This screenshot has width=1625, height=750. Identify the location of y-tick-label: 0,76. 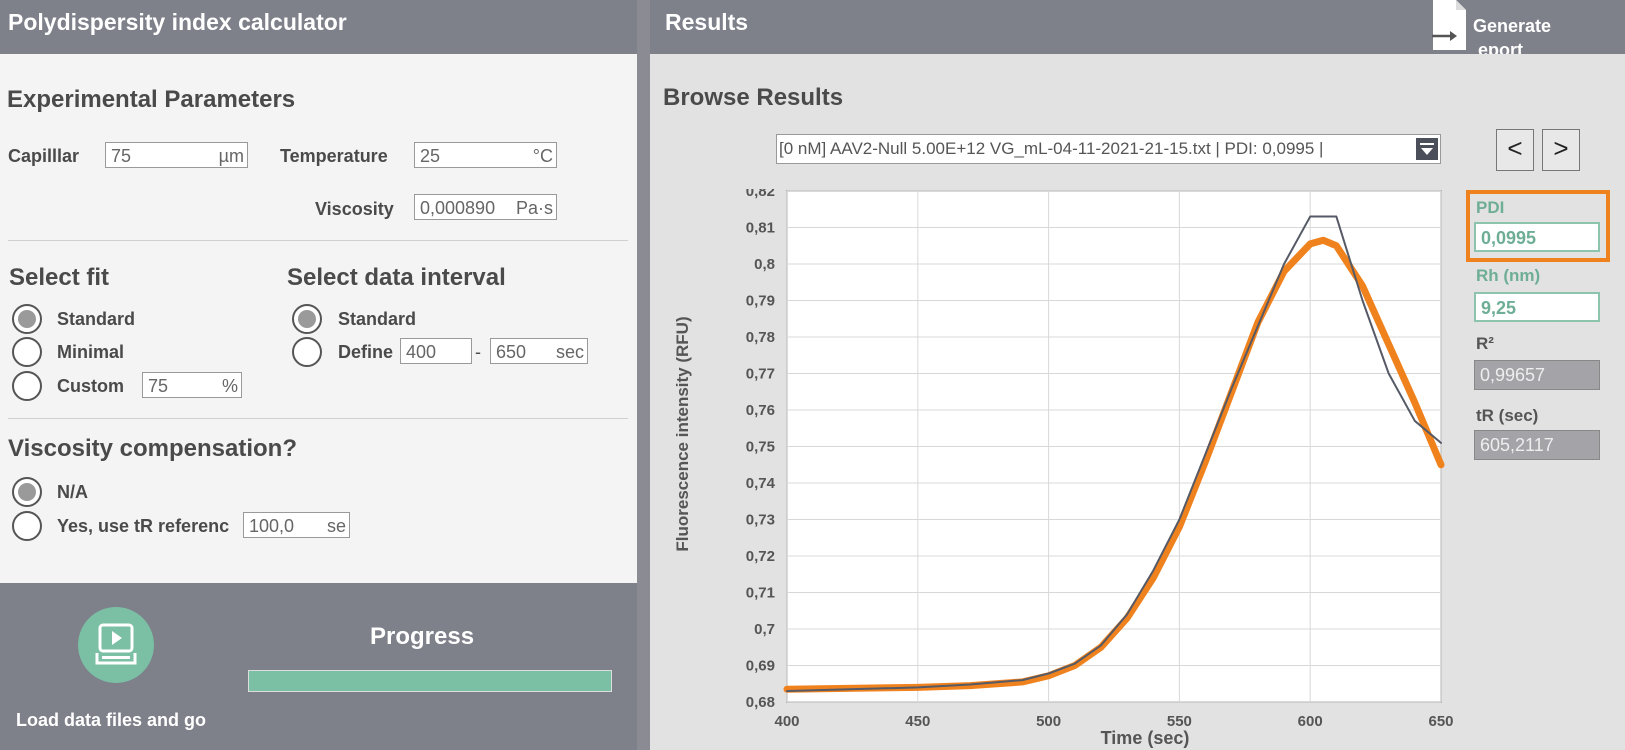
(760, 410).